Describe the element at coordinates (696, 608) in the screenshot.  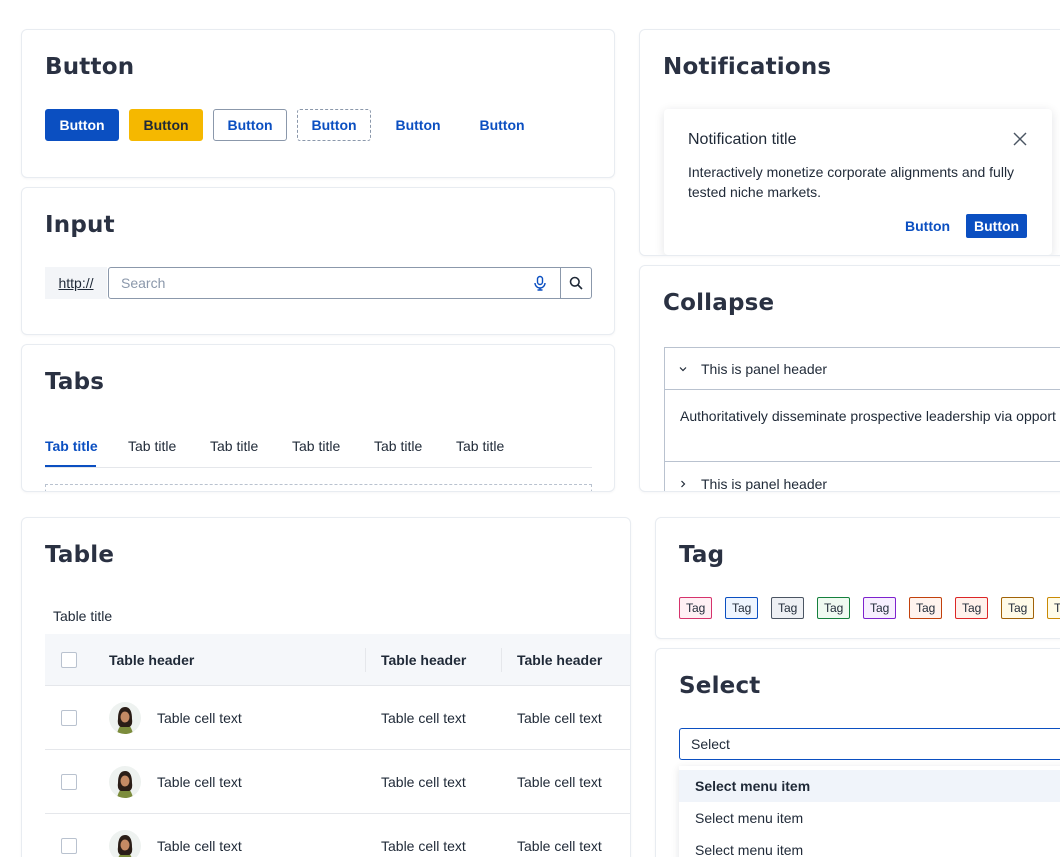
I see `tag-pink: Tag` at that location.